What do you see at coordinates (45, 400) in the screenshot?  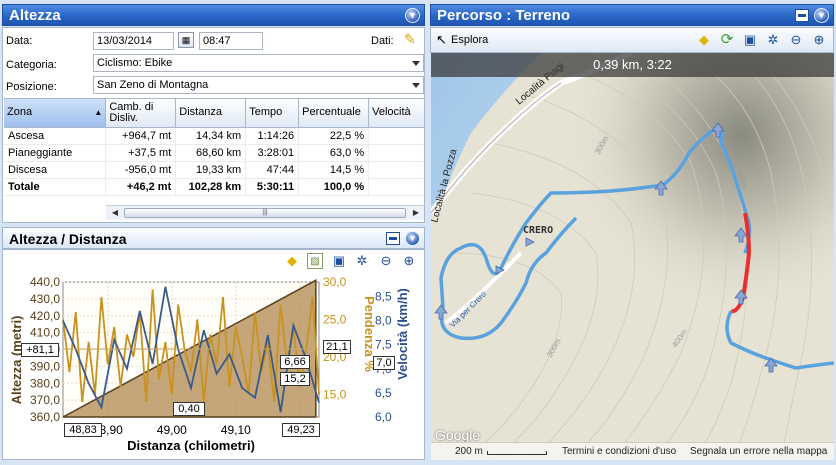 I see `y-tick-label: 370,0` at bounding box center [45, 400].